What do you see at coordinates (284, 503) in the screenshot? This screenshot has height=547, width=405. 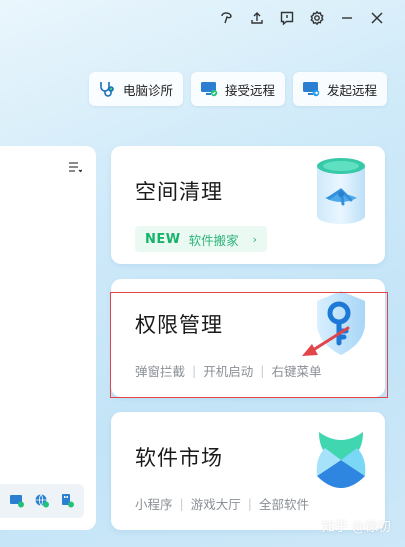 I see `all-software-link: 全部软件` at bounding box center [284, 503].